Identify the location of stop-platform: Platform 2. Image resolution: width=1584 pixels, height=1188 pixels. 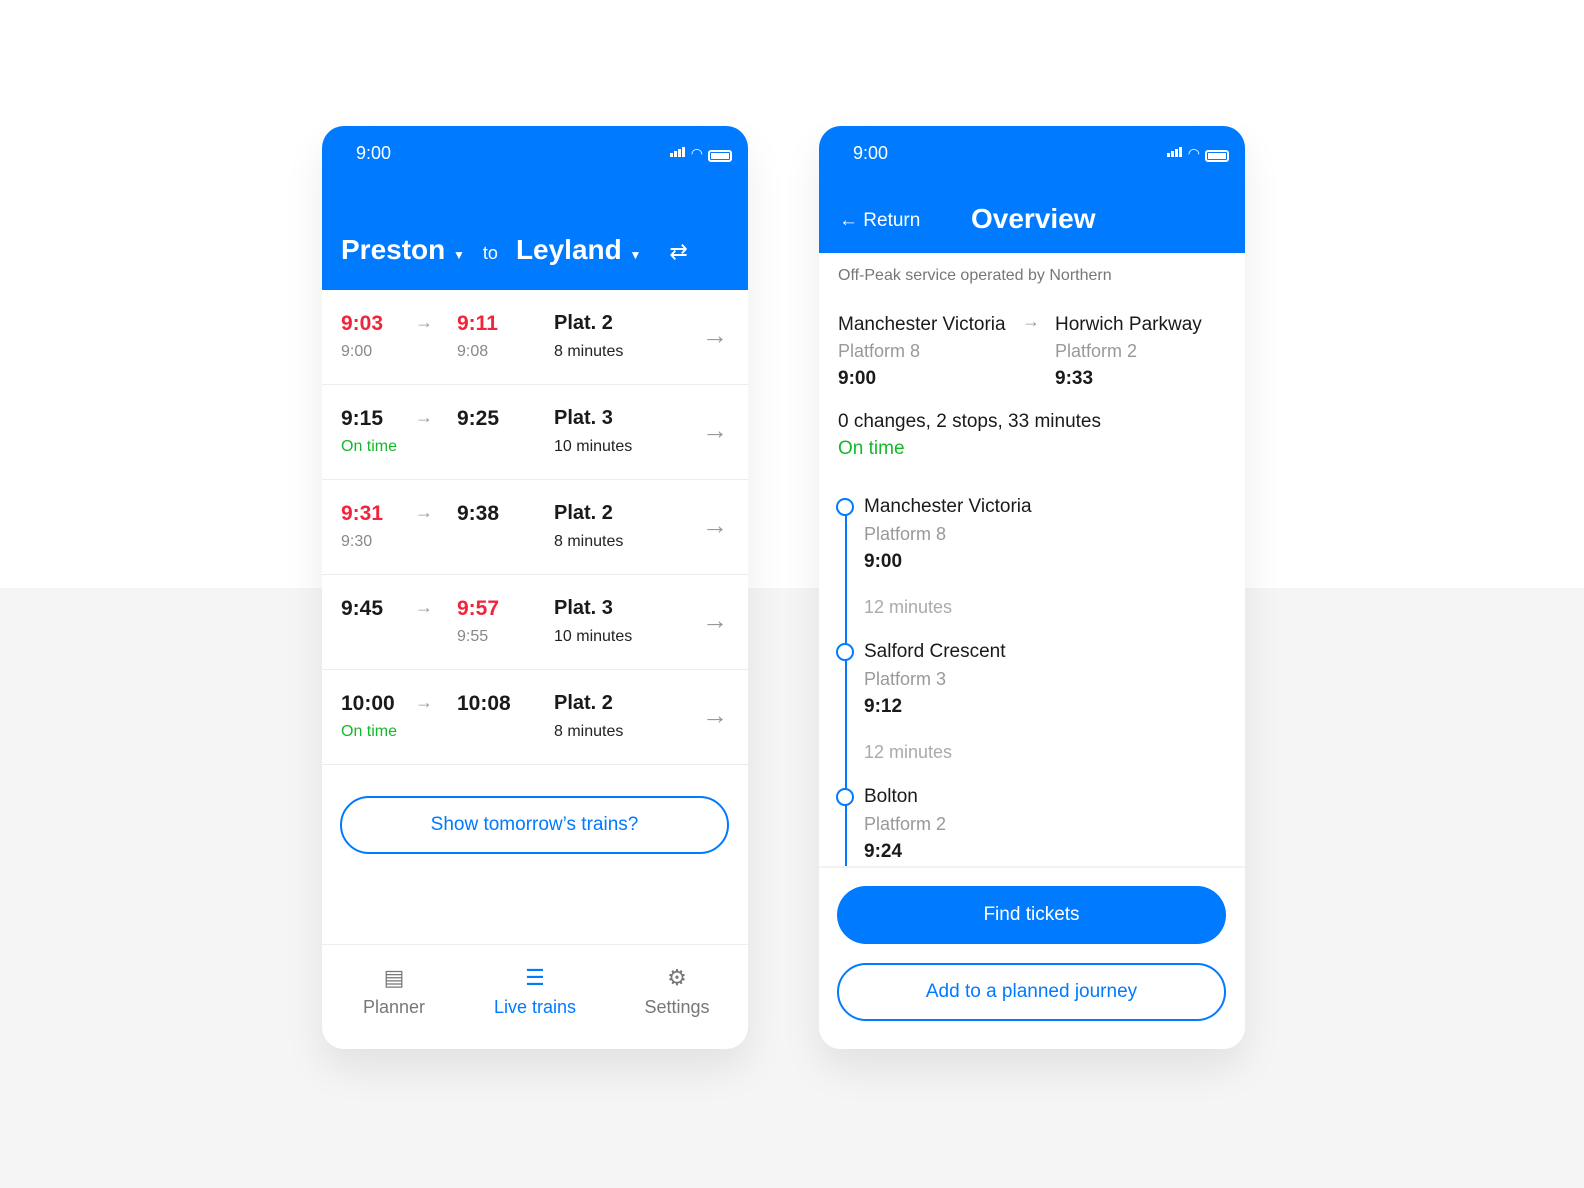
(905, 824).